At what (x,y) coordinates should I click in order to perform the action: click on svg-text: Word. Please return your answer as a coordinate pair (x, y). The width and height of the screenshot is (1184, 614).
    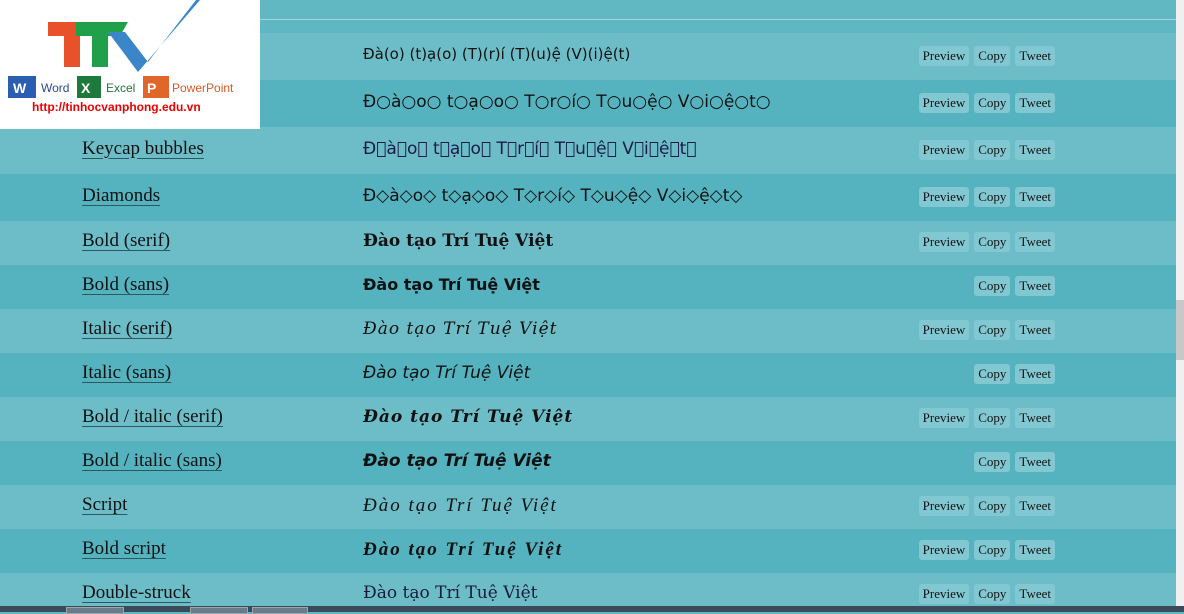
    Looking at the image, I should click on (55, 88).